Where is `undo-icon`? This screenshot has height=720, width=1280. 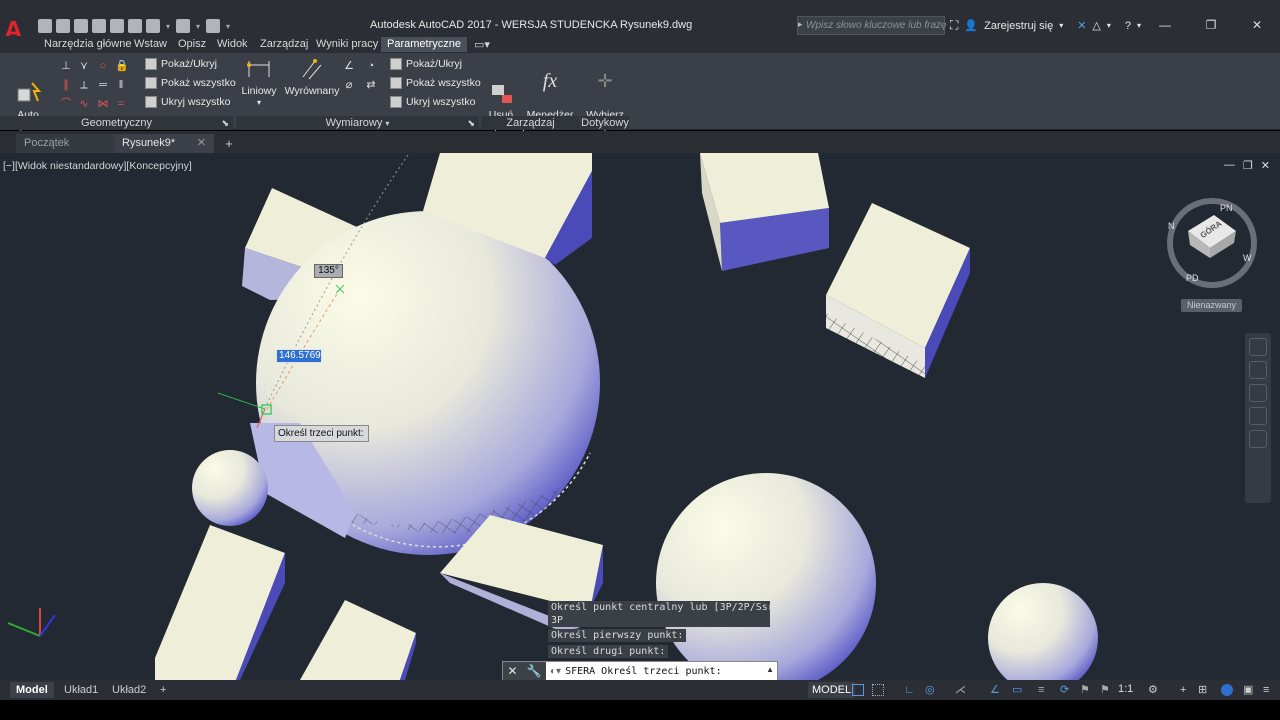 undo-icon is located at coordinates (153, 26).